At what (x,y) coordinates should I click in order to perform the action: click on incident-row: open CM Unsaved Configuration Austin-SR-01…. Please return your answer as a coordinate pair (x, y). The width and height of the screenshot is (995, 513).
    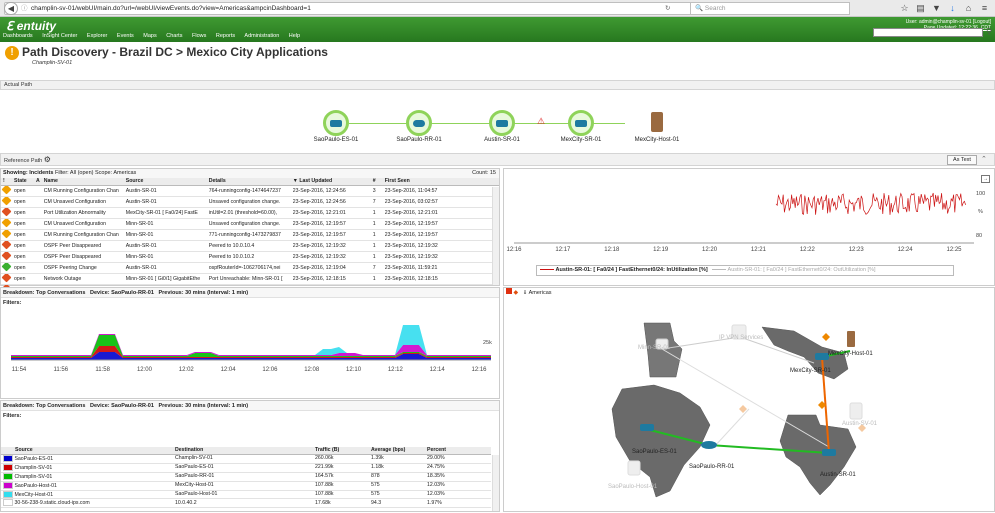
    Looking at the image, I should click on (250, 202).